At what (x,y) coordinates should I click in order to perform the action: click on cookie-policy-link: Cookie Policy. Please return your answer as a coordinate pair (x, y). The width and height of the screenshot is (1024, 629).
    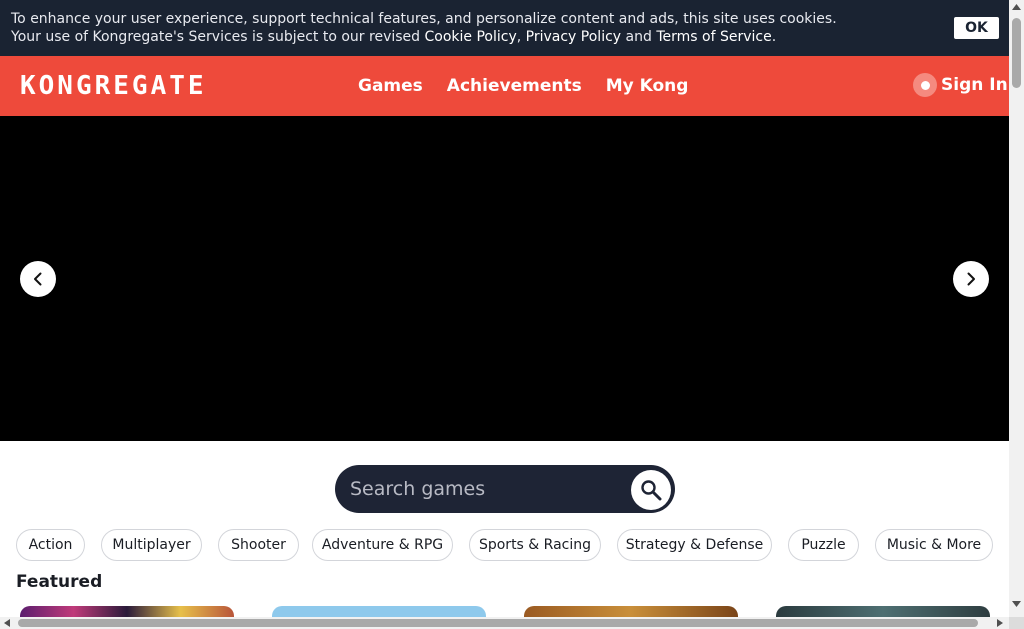
    Looking at the image, I should click on (471, 37).